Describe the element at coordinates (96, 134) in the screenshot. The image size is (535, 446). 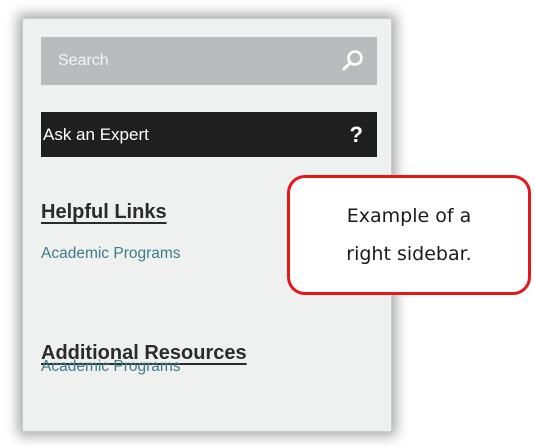
I see `ask-an-expert-label: Ask an Expert` at that location.